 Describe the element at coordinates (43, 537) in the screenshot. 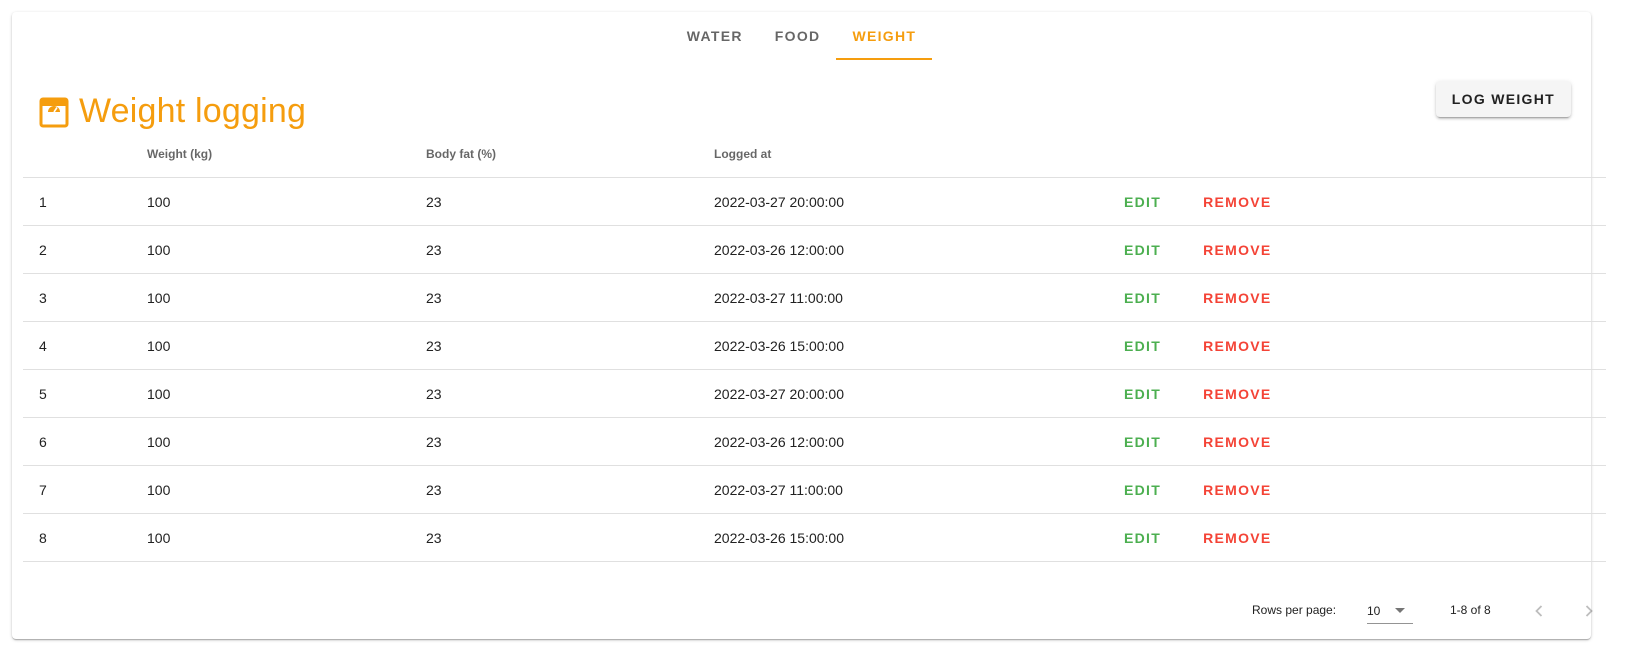

I see `cell-index: 8` at that location.